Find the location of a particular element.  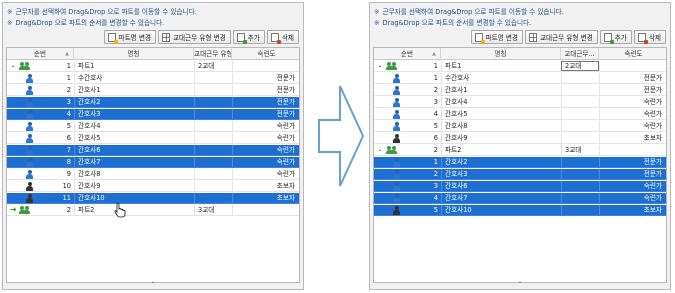

hint-drag-part: ※ Drag&Drop 으로 파트의 순서를 변경할 수 있습니다. is located at coordinates (452, 23).